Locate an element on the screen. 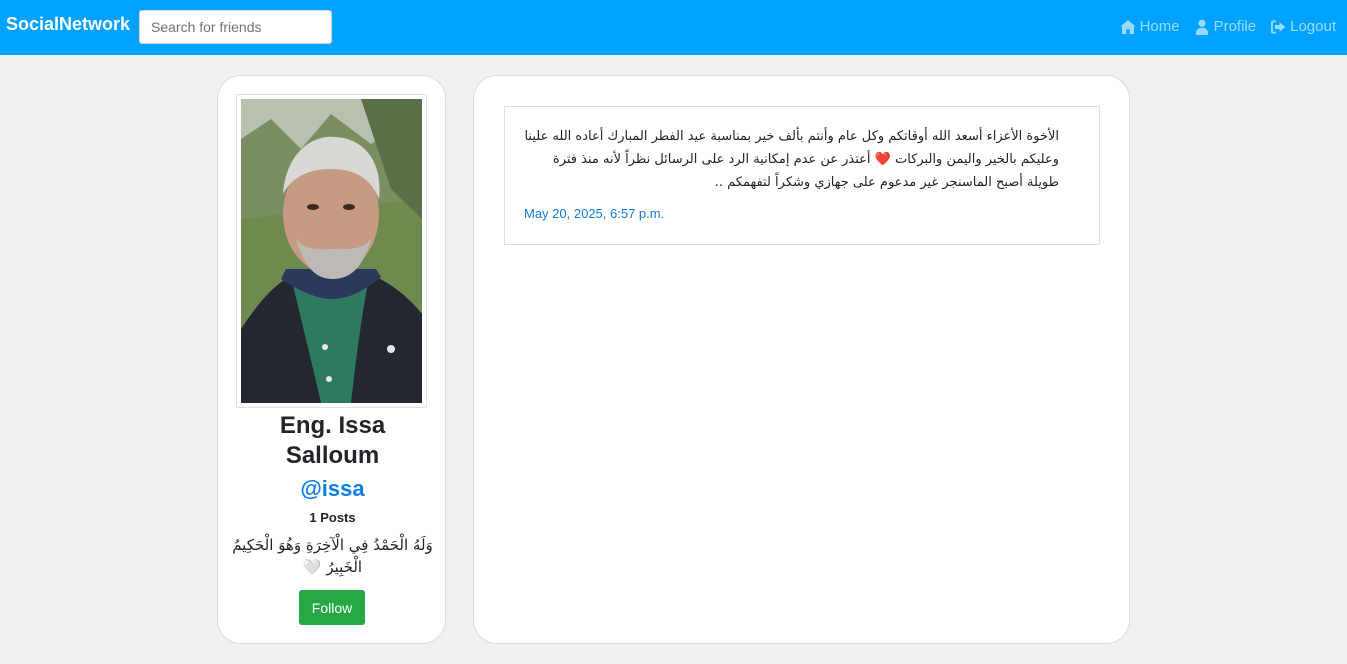  nav-profile-link: Profile is located at coordinates (1225, 26).